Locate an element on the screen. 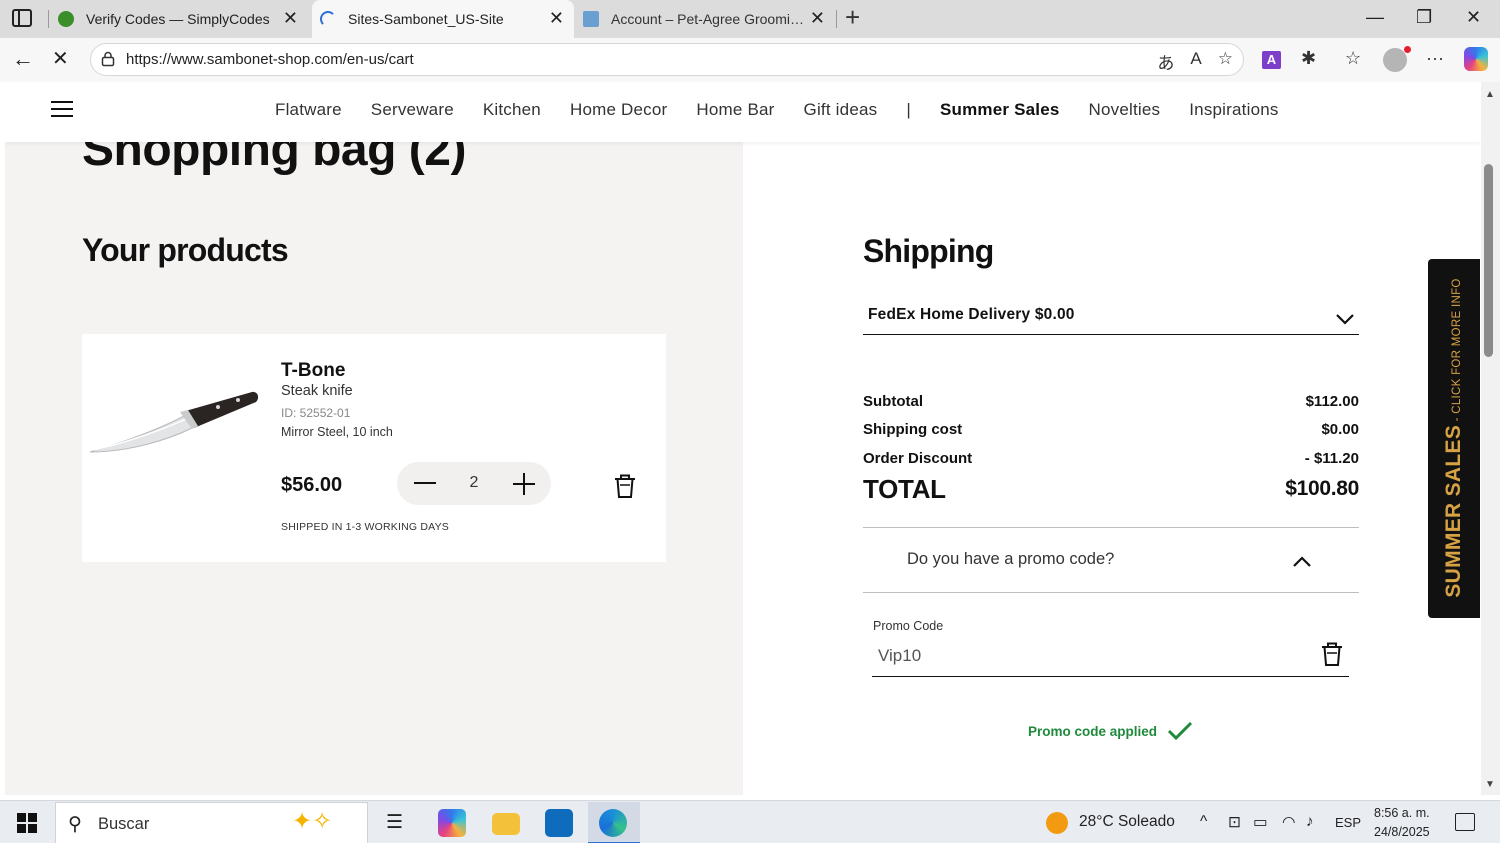 The width and height of the screenshot is (1500, 843). close-window-icon: ✕ is located at coordinates (1473, 17).